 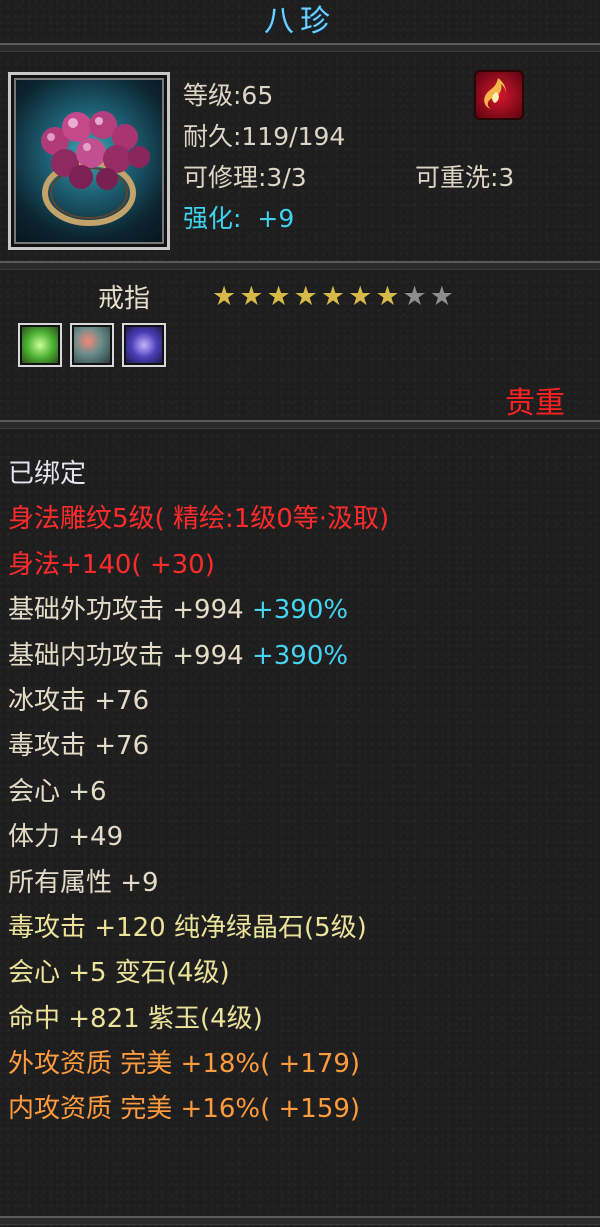 I want to click on enhance-value: +9, so click(x=276, y=218).